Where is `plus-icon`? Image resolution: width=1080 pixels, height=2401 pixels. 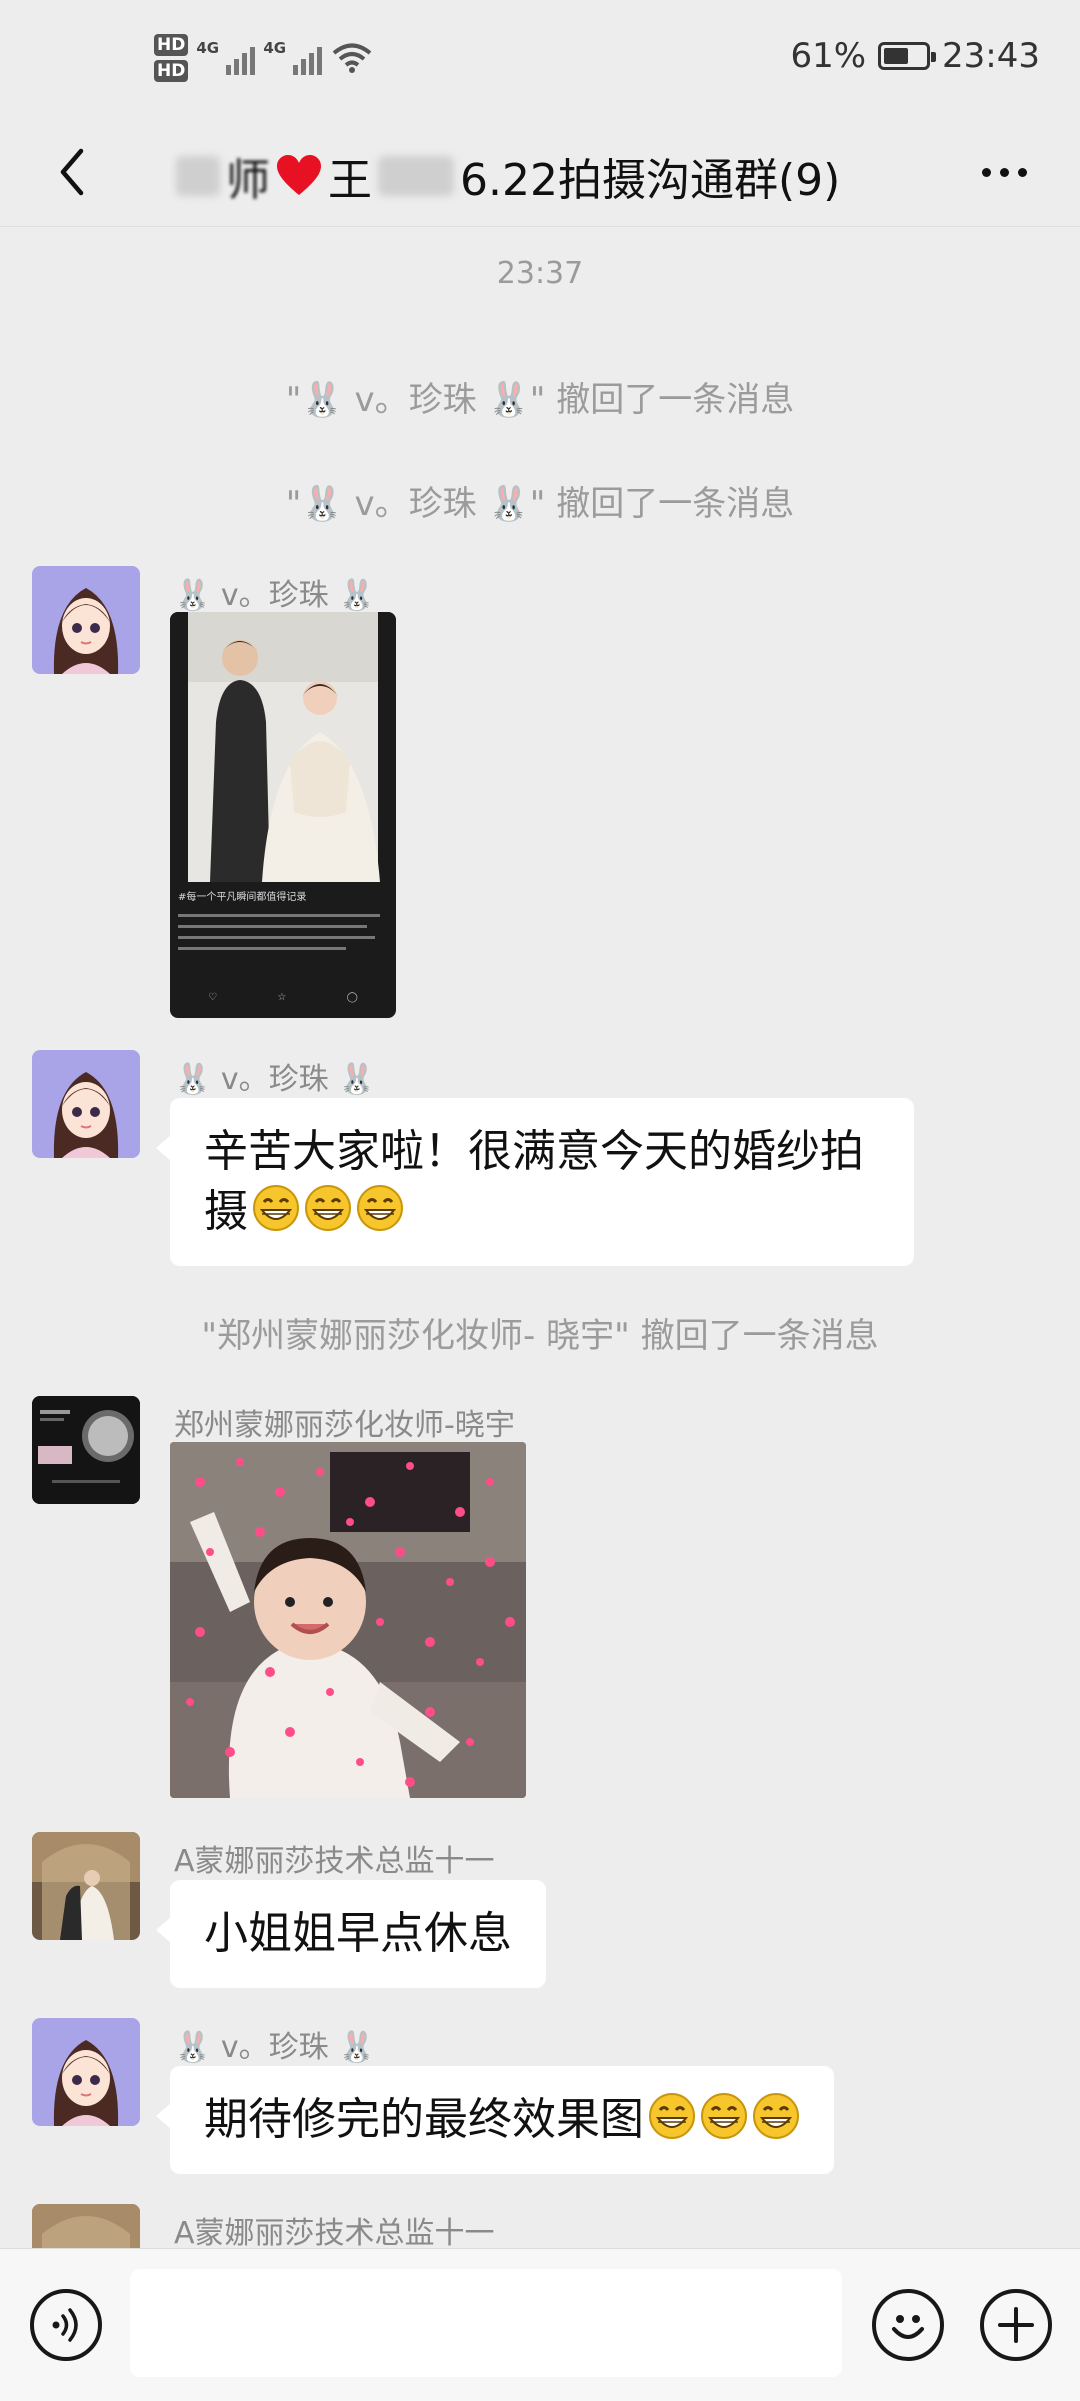 plus-icon is located at coordinates (1016, 2325).